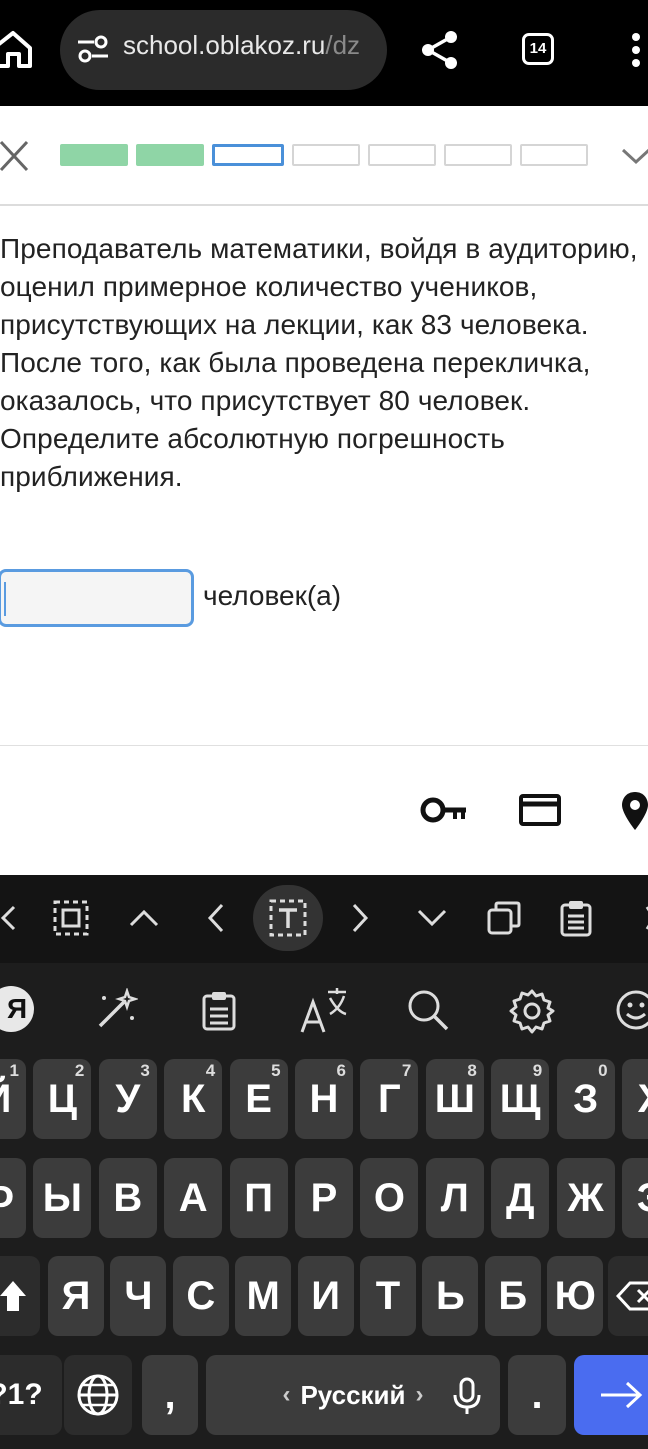  Describe the element at coordinates (216, 918) in the screenshot. I see `cursor-left-icon` at that location.